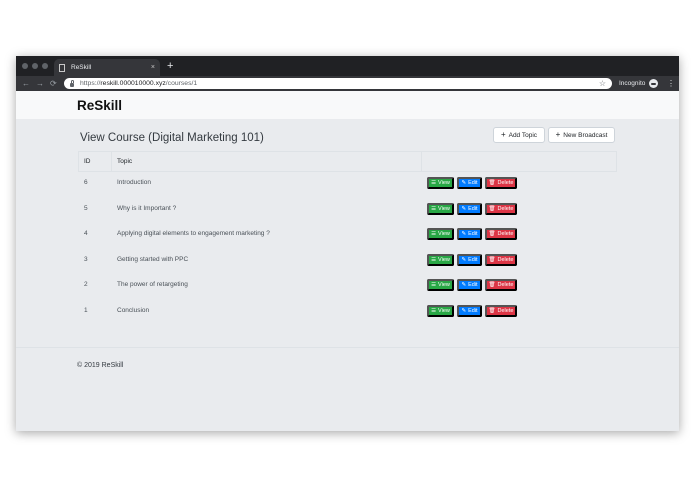 The width and height of the screenshot is (695, 494). Describe the element at coordinates (86, 284) in the screenshot. I see `topic-id: 2` at that location.